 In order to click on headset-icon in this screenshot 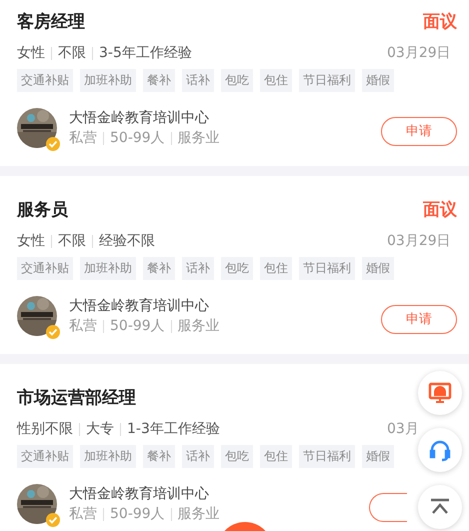, I will do `click(440, 450)`.